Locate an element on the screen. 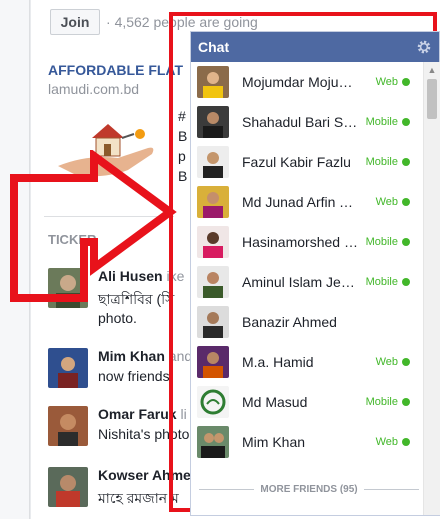 This screenshot has height=519, width=447. chat-header: Chat is located at coordinates (315, 47).